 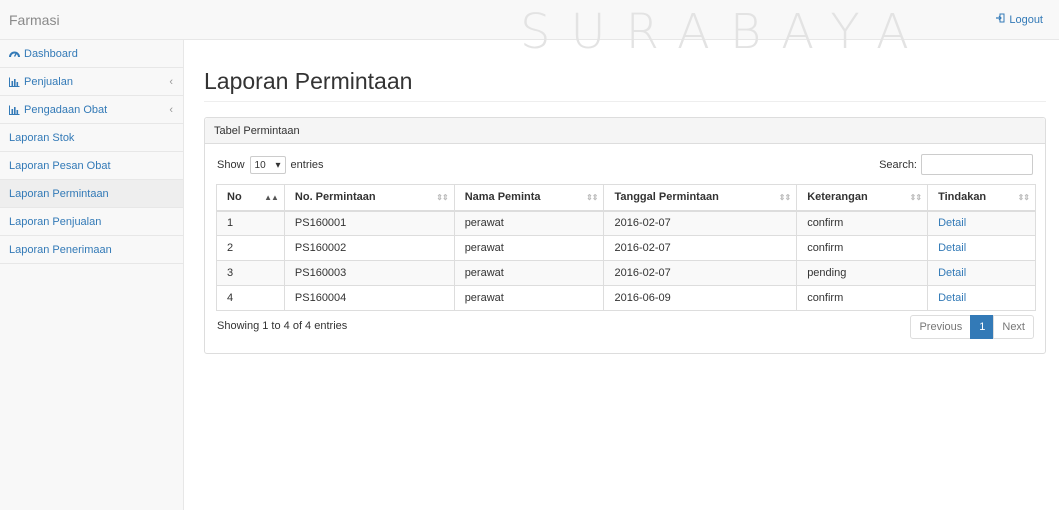 I want to click on cell-keterangan: pending, so click(x=862, y=273).